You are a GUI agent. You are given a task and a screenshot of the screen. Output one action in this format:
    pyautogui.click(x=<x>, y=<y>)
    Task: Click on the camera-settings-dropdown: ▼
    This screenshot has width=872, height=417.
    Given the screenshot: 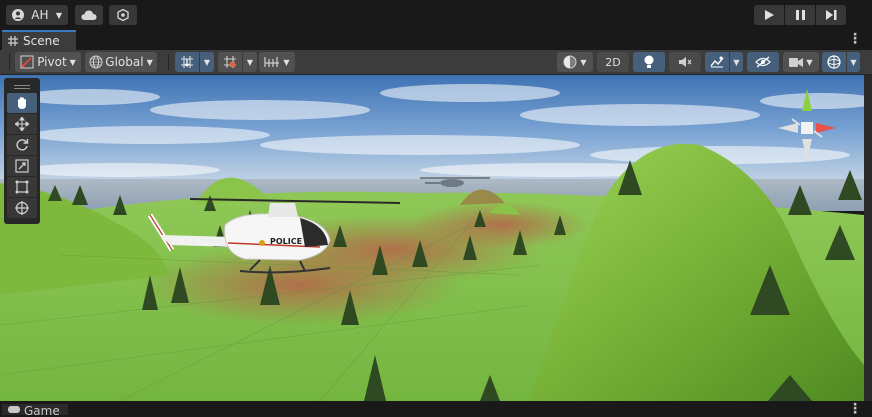 What is the action you would take?
    pyautogui.click(x=801, y=62)
    